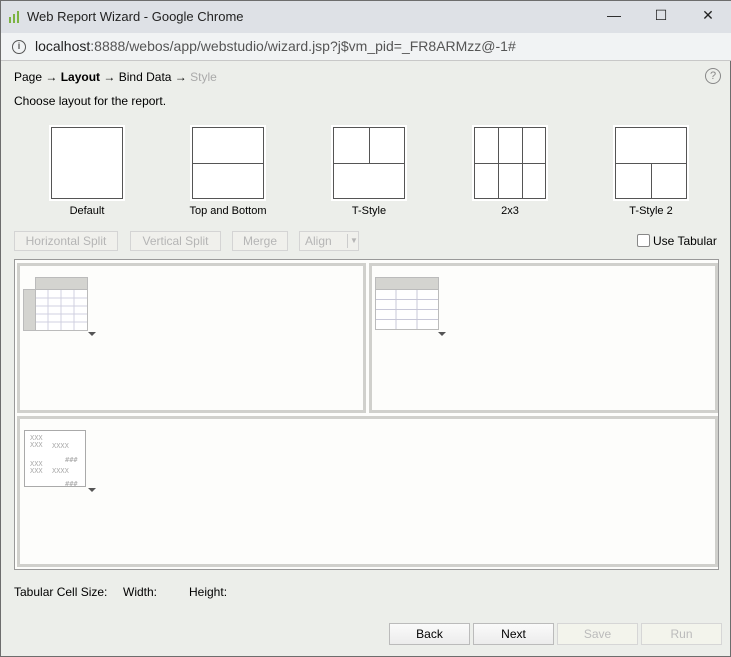 The width and height of the screenshot is (731, 657). I want to click on info-icon: i, so click(19, 47).